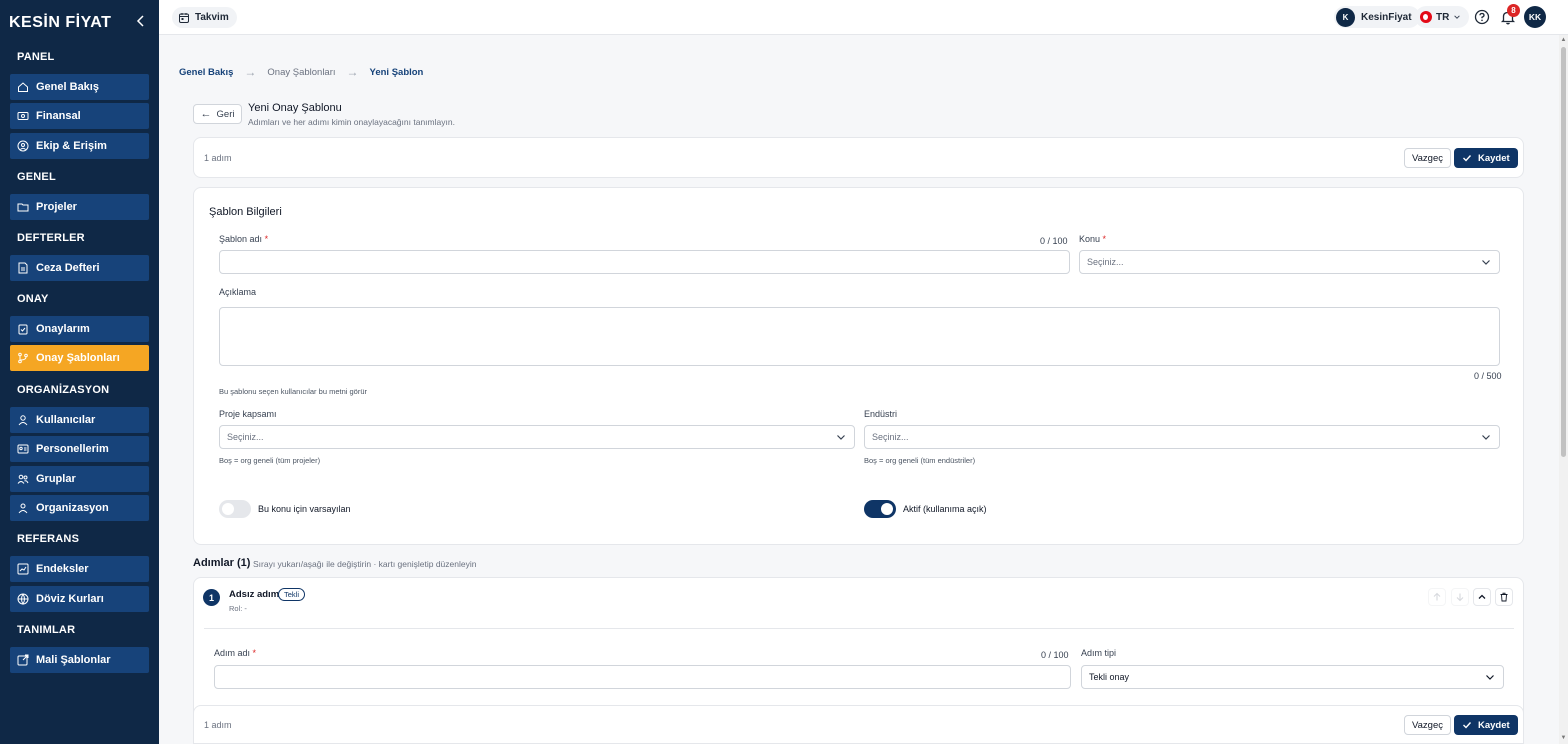  I want to click on sidebar-item-kullanicilar: Kullanıcılar, so click(79, 420).